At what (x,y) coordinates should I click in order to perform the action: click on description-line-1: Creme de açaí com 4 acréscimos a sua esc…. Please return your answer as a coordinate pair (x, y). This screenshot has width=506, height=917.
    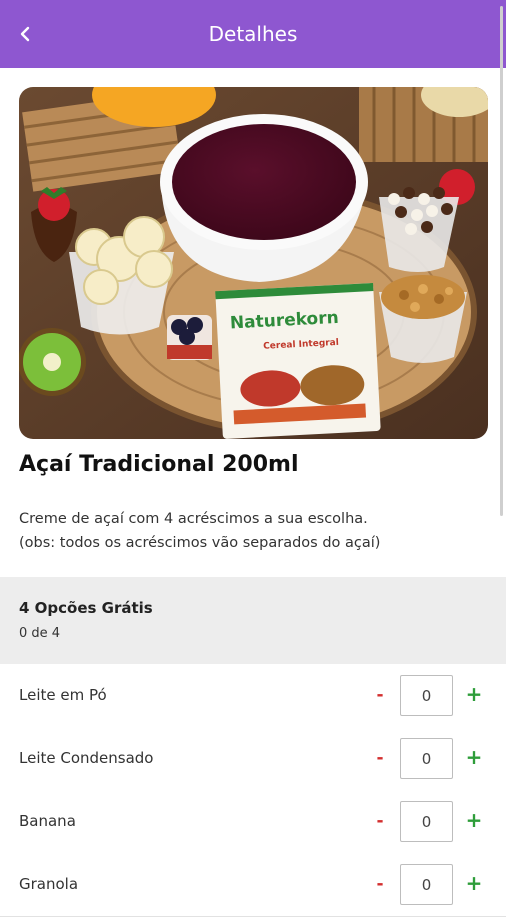
    Looking at the image, I should click on (193, 519).